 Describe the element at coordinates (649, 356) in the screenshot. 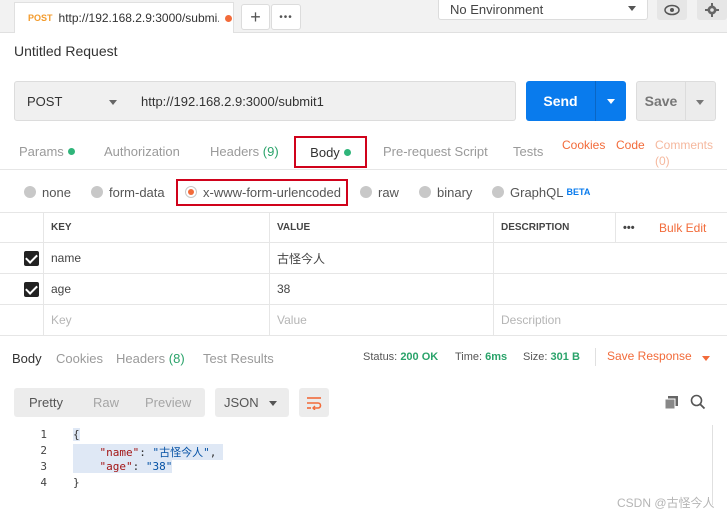

I see `save-response-button: Save Response` at that location.